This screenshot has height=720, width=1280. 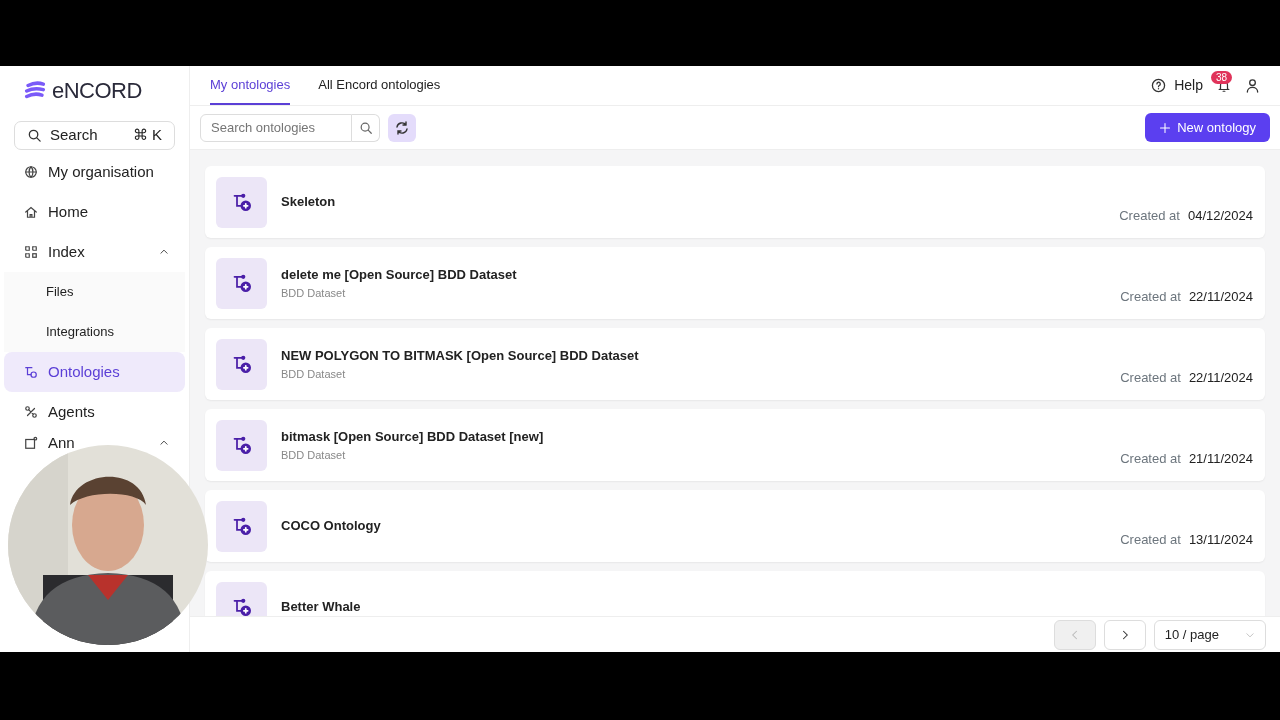 What do you see at coordinates (412, 437) in the screenshot?
I see `ontology-title: bitmask [Open Source] BDD Dataset [new]` at bounding box center [412, 437].